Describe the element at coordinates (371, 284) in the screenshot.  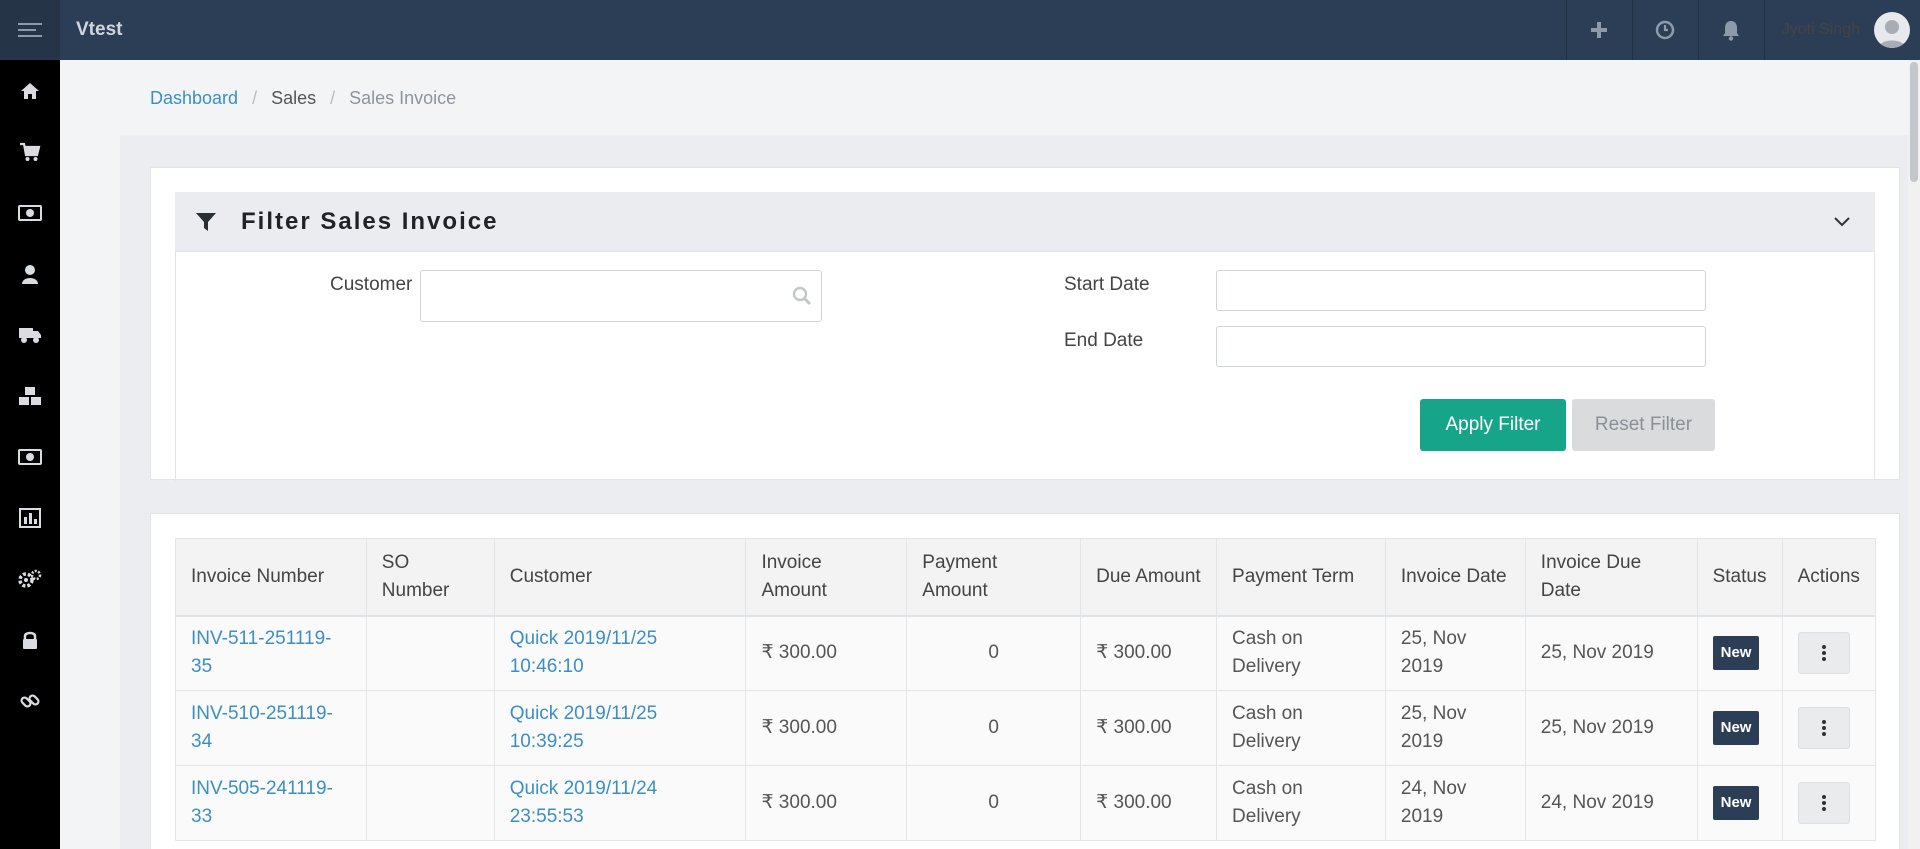
I see `customer-label: Customer` at that location.